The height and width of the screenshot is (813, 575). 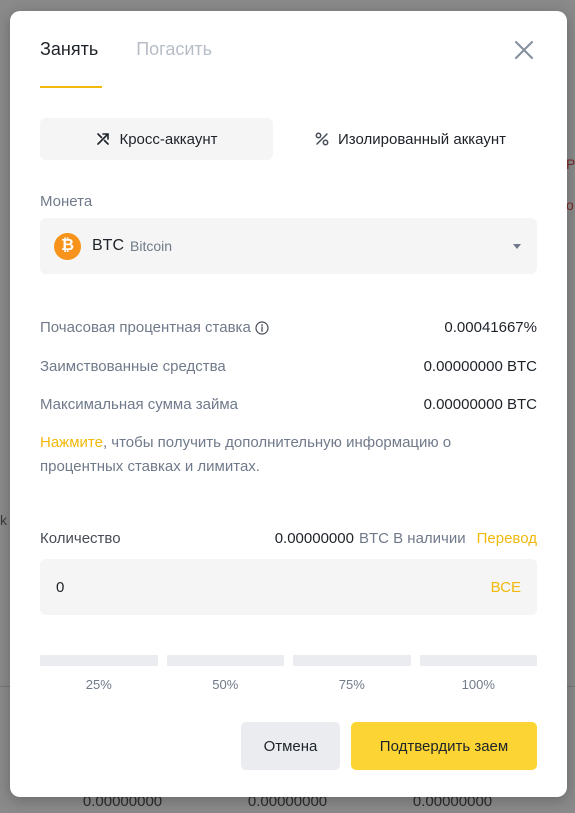 What do you see at coordinates (126, 63) in the screenshot?
I see `modal-tabs: Занять Погасить` at bounding box center [126, 63].